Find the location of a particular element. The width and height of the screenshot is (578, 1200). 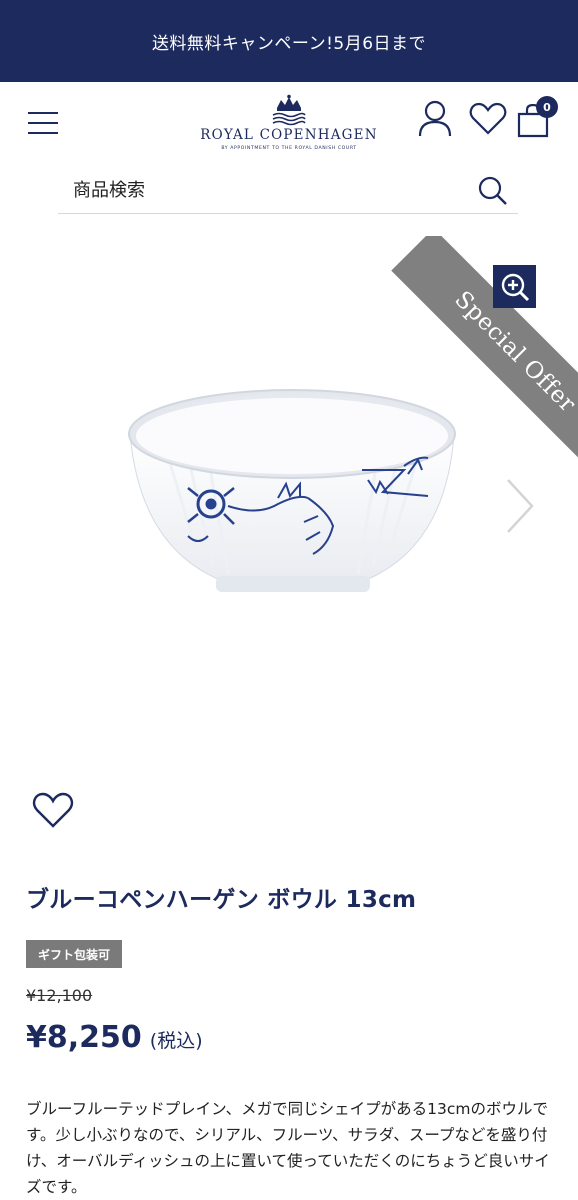

tax-label: (税込) is located at coordinates (176, 1041).